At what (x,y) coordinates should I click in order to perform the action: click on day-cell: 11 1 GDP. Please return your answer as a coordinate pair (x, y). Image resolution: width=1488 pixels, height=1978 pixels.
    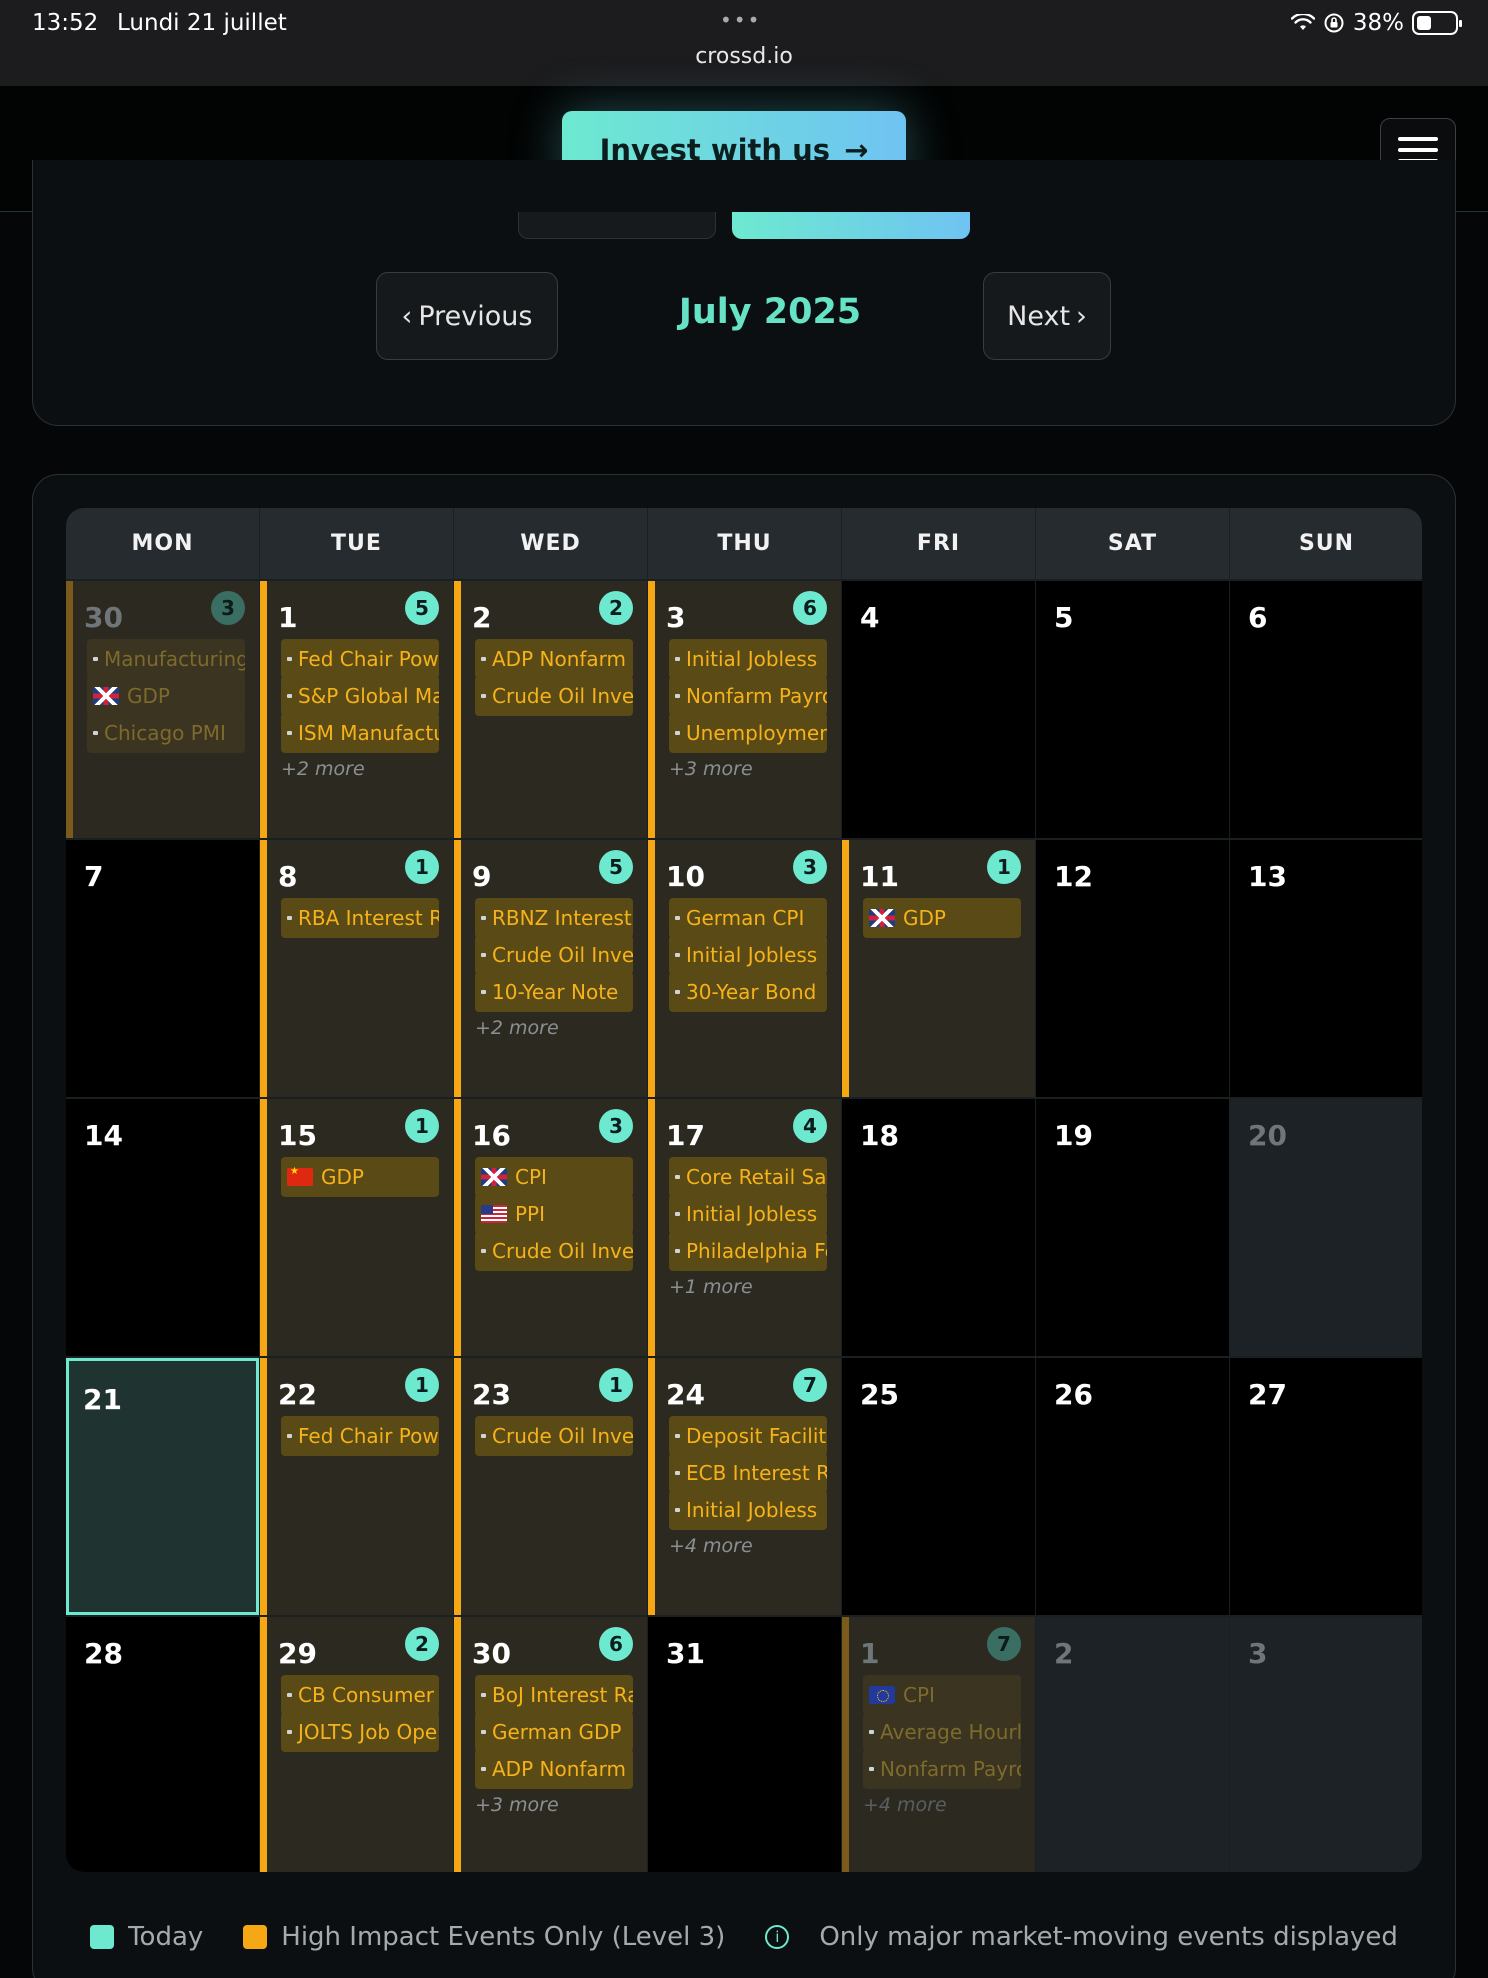
    Looking at the image, I should click on (938, 968).